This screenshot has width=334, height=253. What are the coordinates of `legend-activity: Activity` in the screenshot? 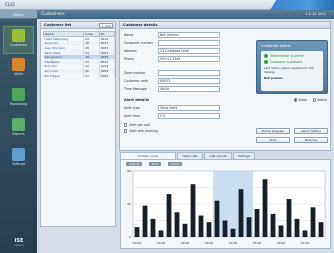 It's located at (134, 164).